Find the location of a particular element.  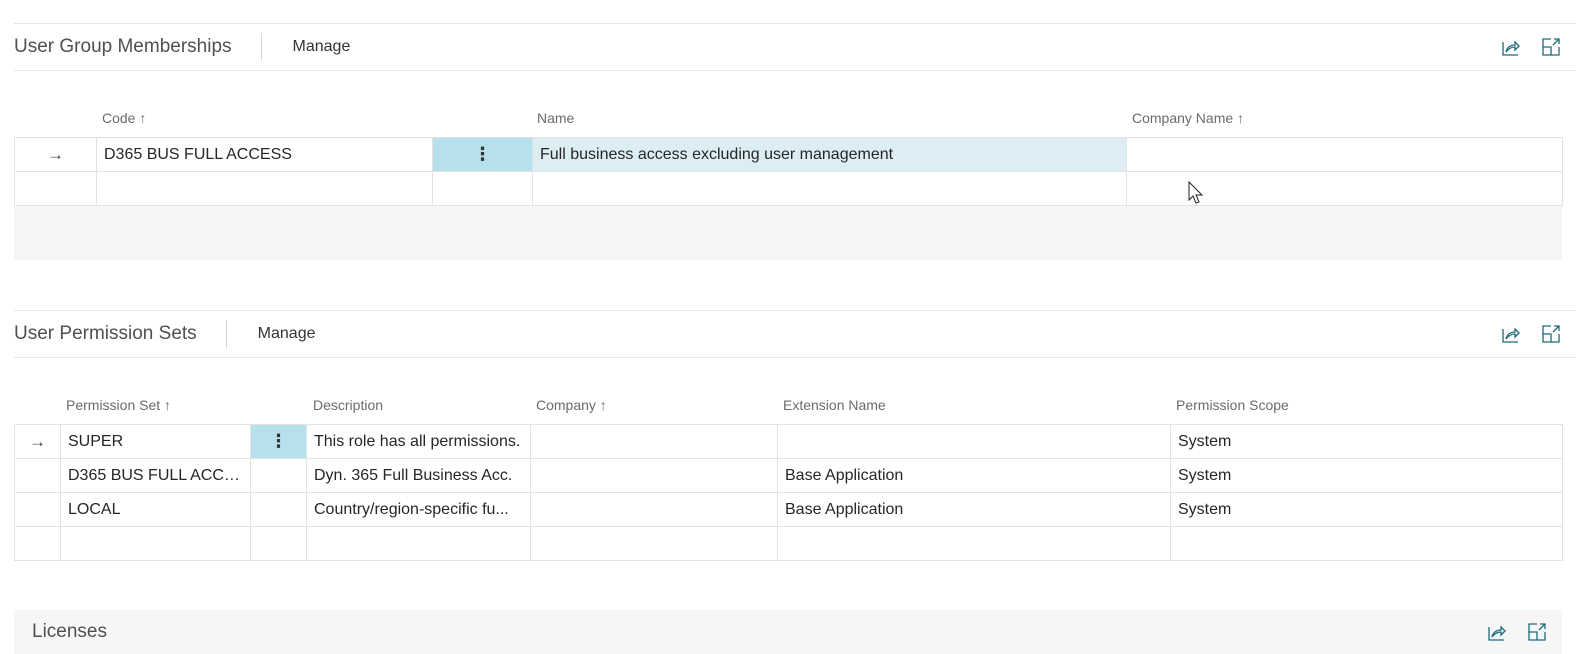

grid-empty-area is located at coordinates (788, 233).